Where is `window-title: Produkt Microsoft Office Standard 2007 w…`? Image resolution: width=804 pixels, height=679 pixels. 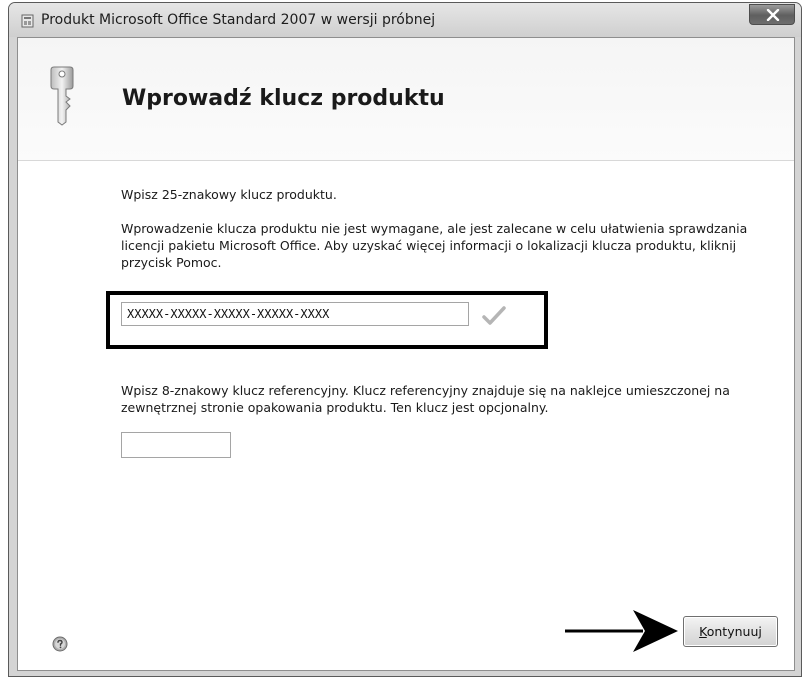
window-title: Produkt Microsoft Office Standard 2007 w… is located at coordinates (238, 20).